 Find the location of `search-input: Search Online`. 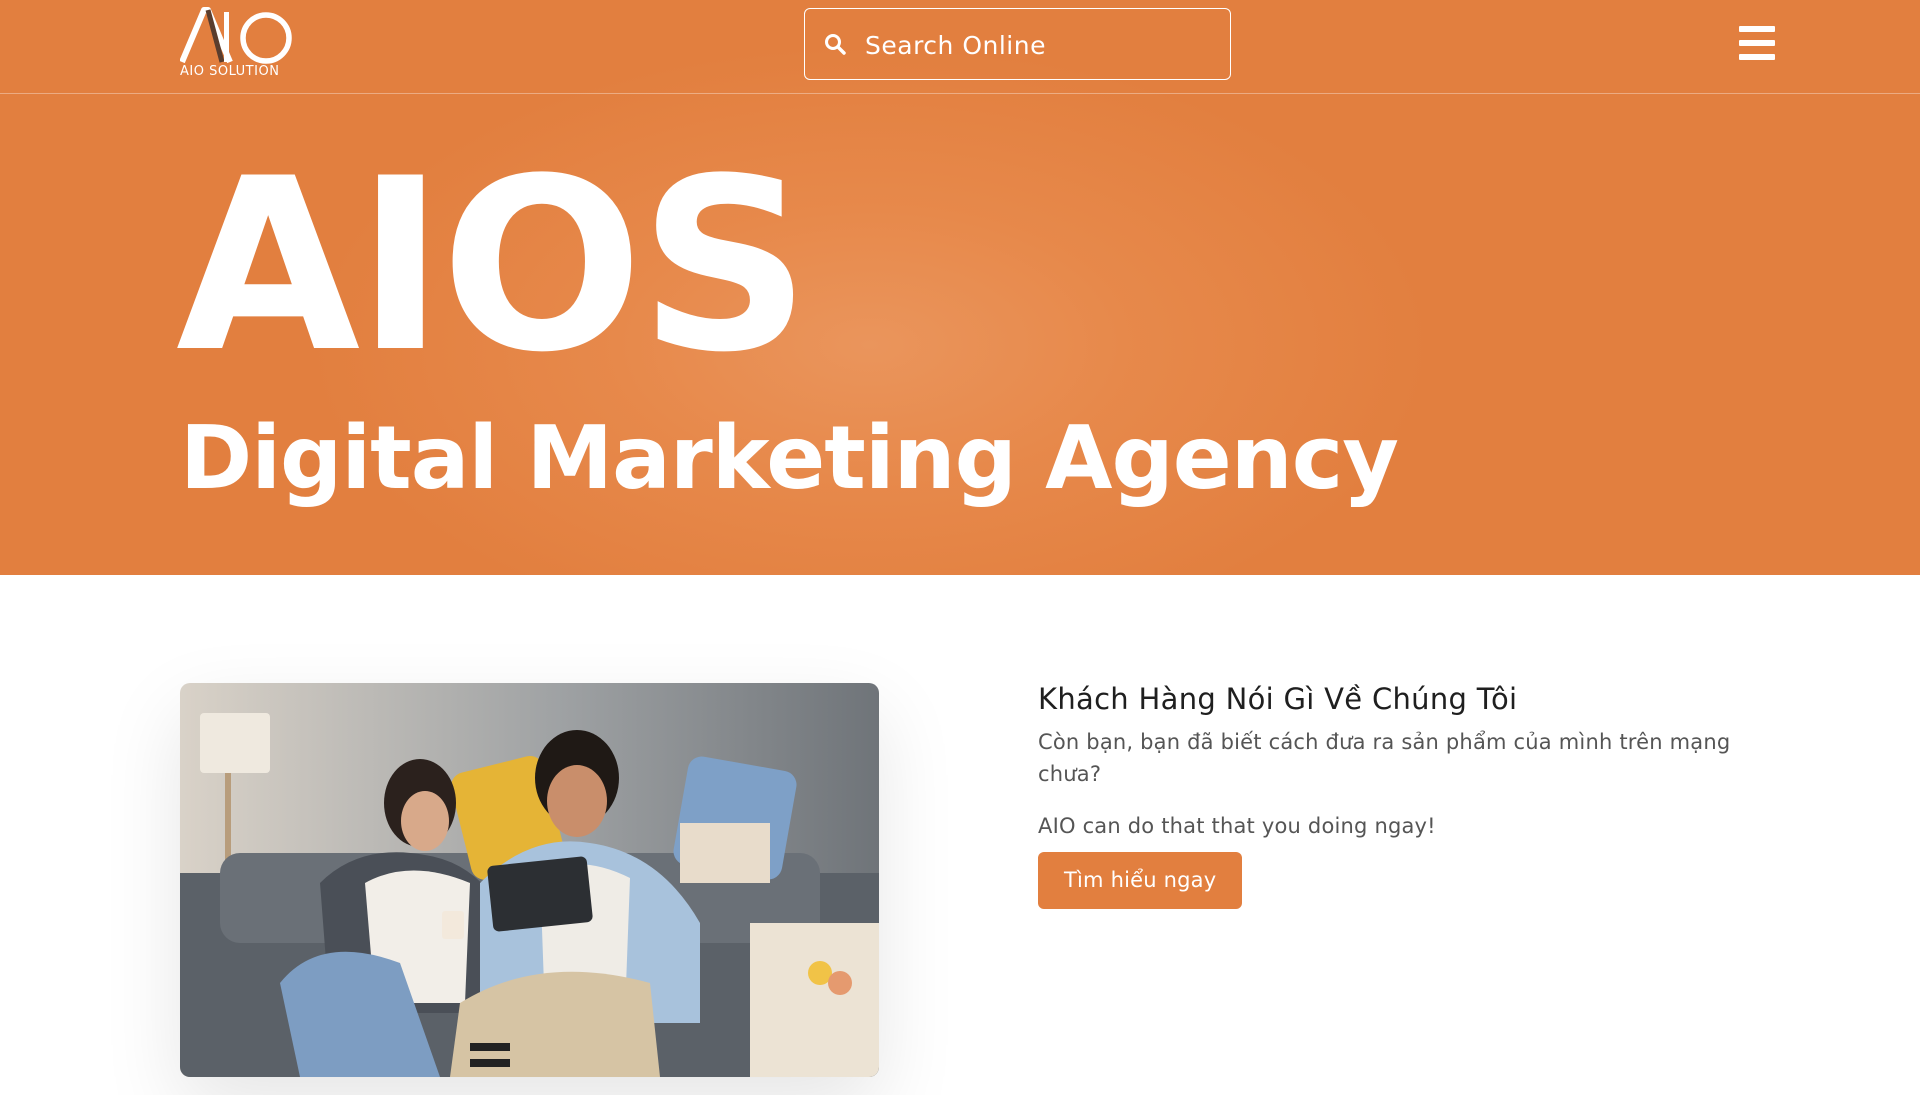

search-input: Search Online is located at coordinates (1017, 44).